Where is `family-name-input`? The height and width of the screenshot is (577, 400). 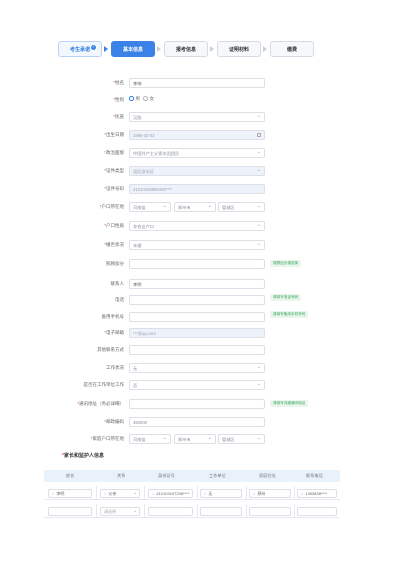
family-name-input is located at coordinates (70, 511).